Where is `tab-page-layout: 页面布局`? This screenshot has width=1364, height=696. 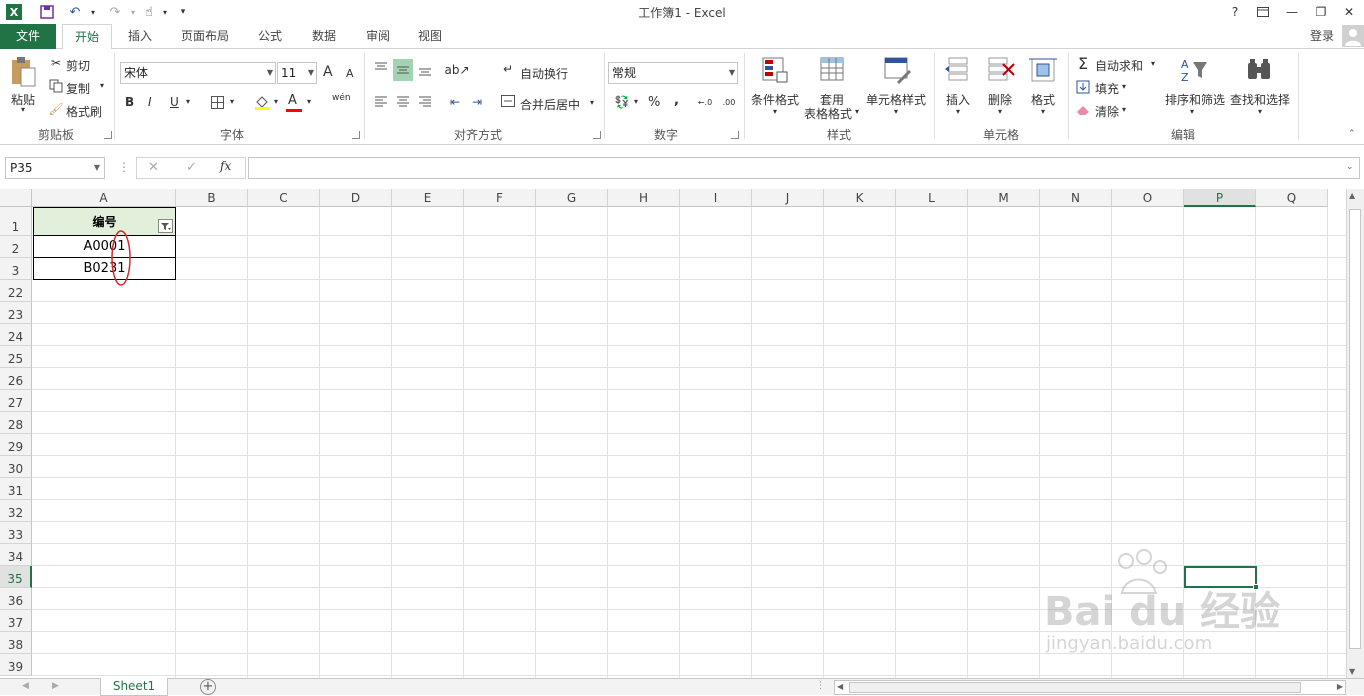 tab-page-layout: 页面布局 is located at coordinates (205, 36).